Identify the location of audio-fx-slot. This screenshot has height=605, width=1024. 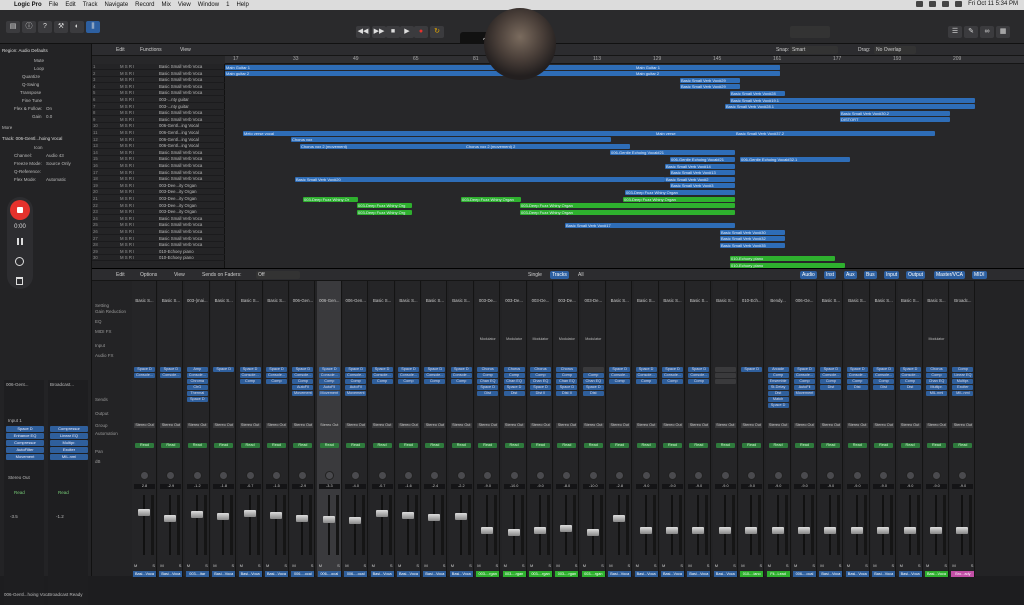
(725, 369).